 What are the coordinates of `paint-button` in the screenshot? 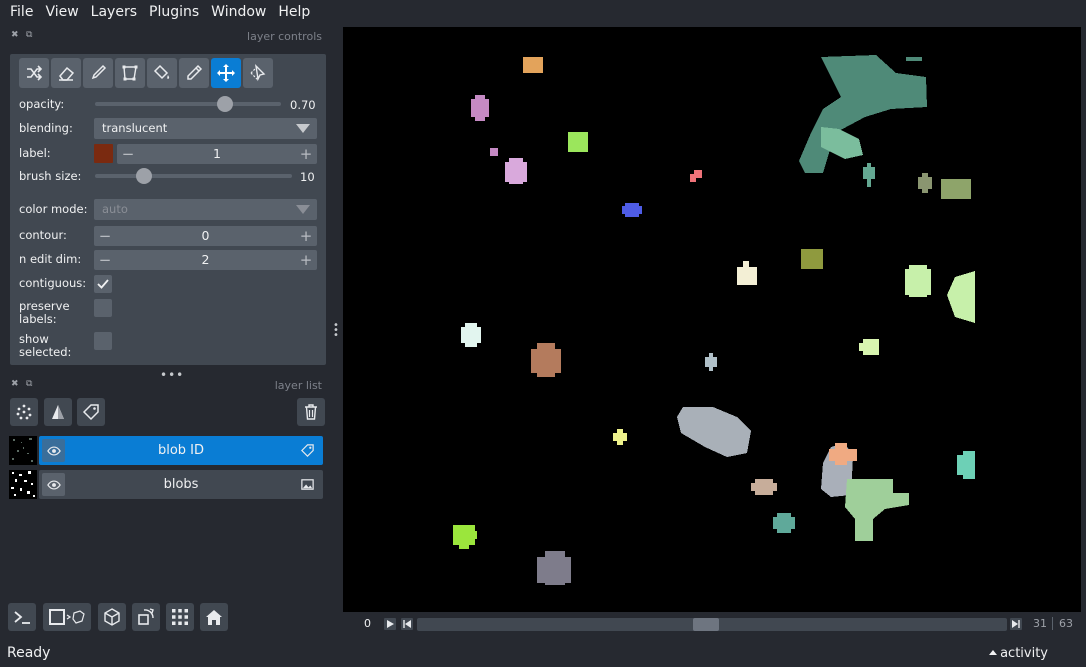 It's located at (98, 73).